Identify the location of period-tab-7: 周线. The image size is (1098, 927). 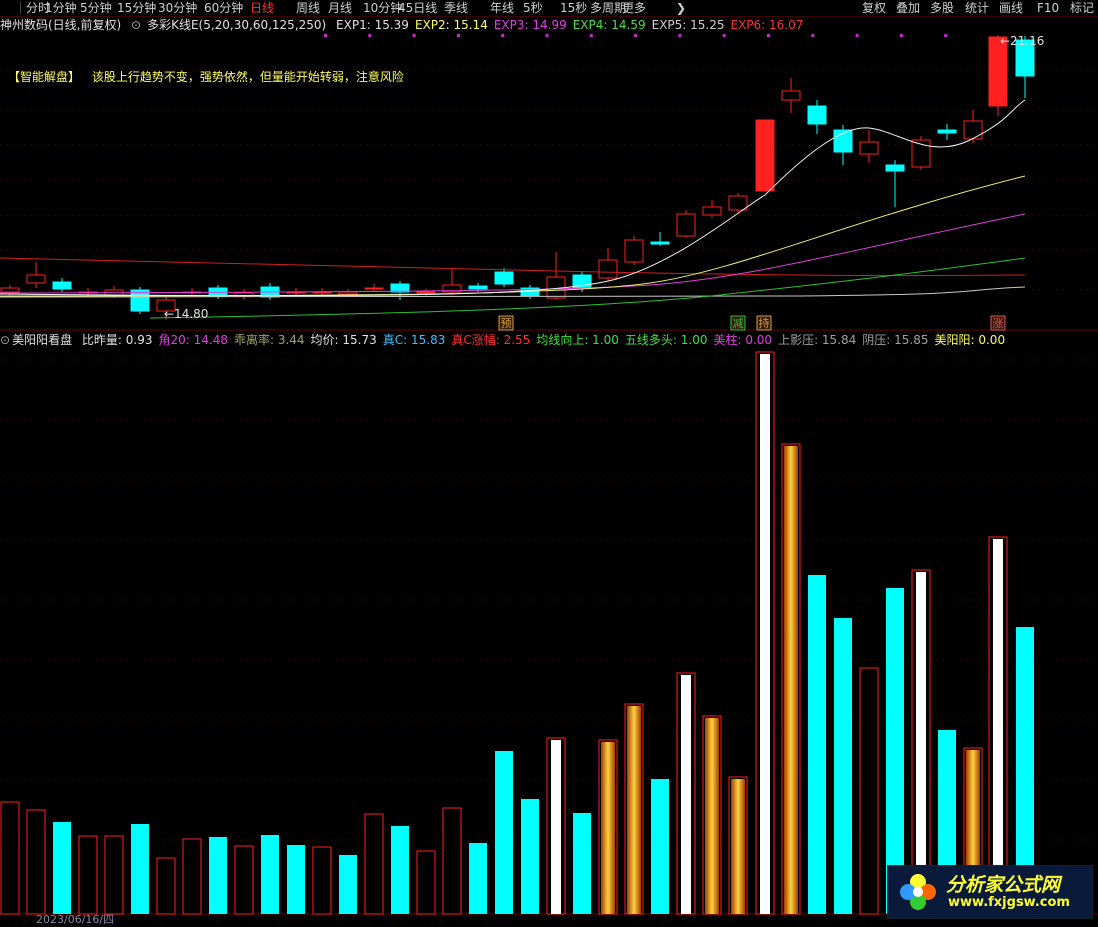
(308, 8).